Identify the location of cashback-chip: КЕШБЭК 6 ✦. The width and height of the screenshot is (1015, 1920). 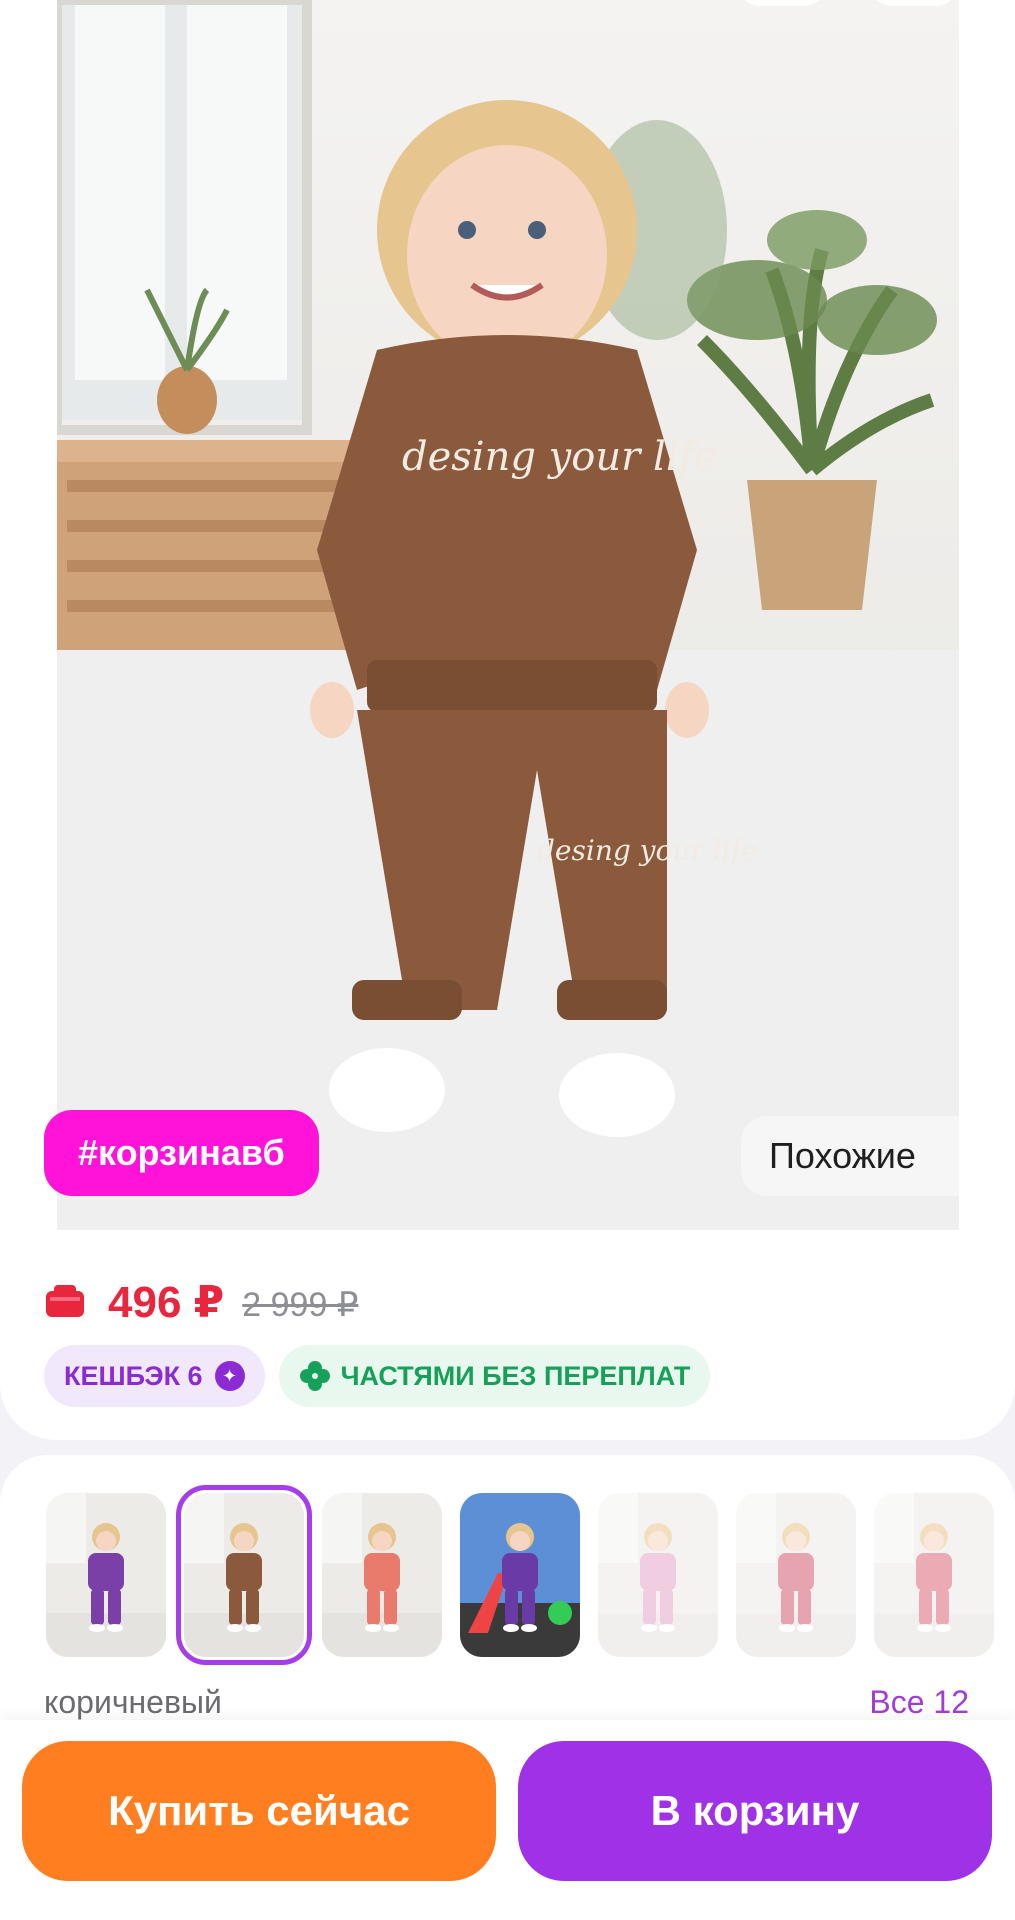
(154, 1376).